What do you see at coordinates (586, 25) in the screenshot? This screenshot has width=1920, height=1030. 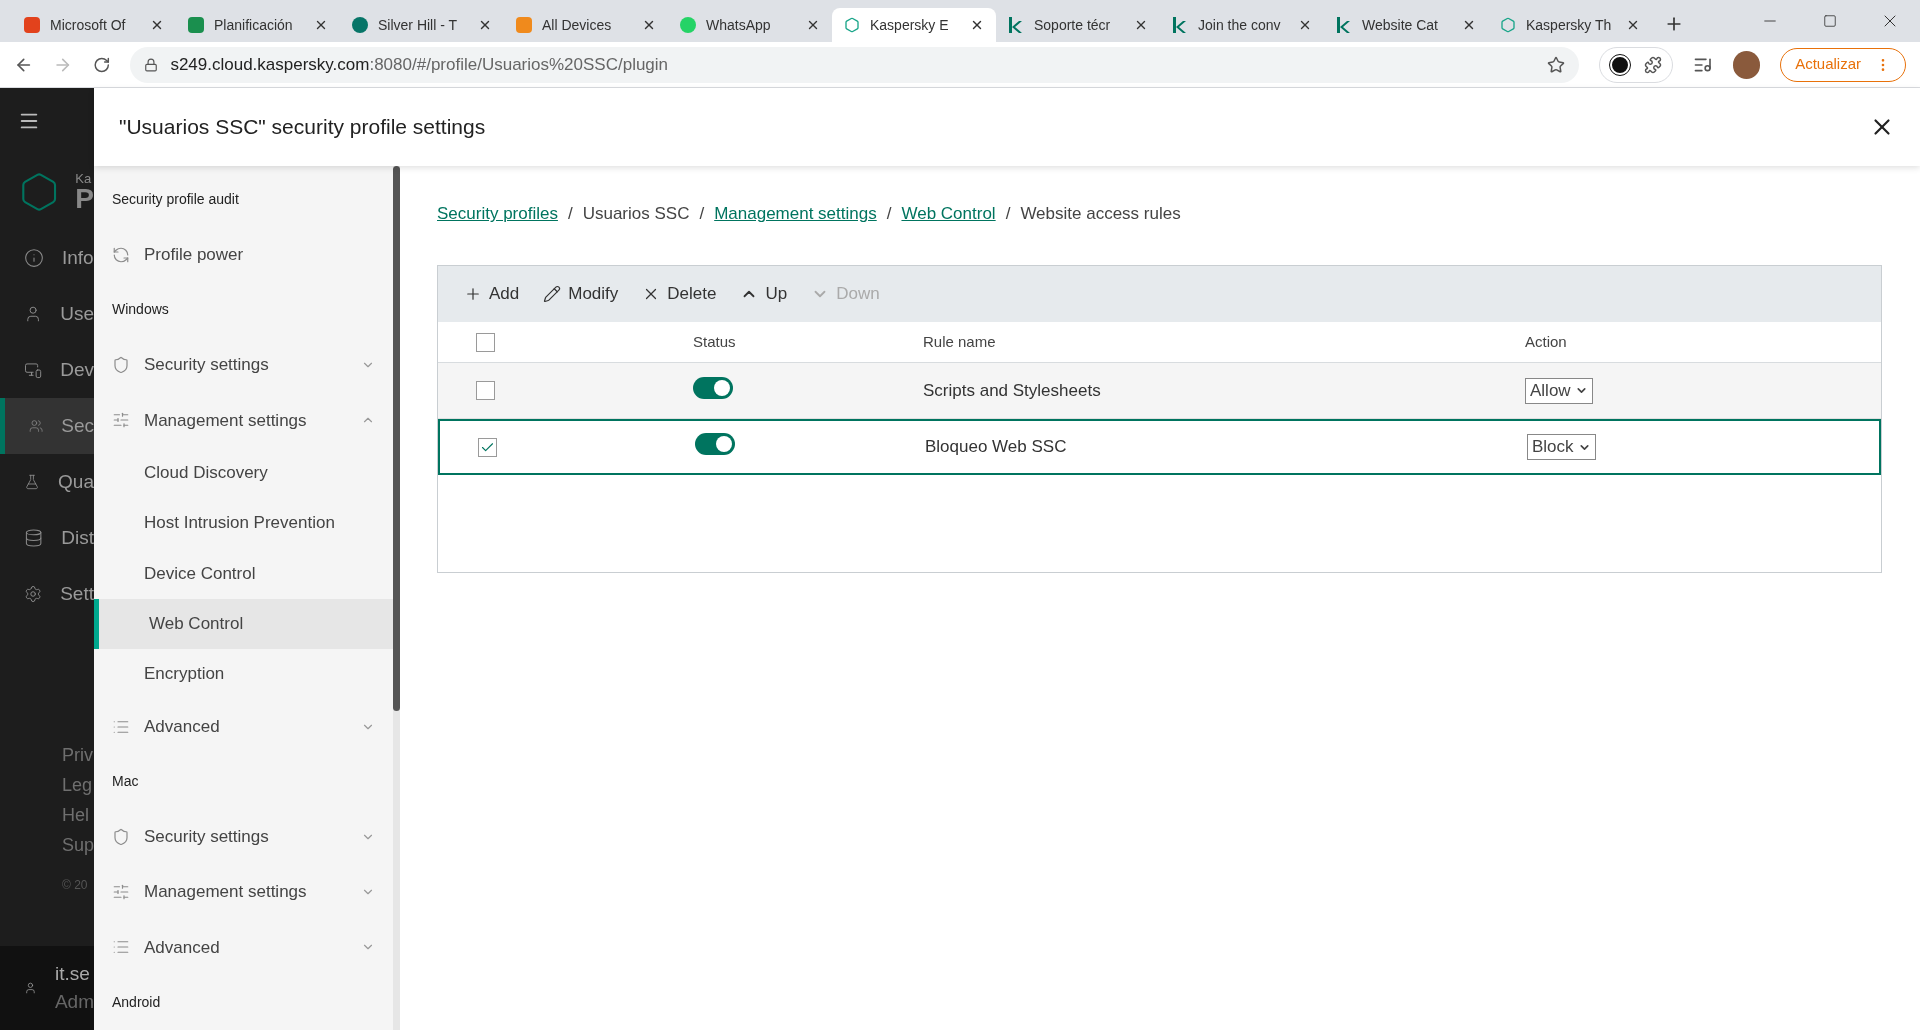 I see `browser-tab: All Devices` at bounding box center [586, 25].